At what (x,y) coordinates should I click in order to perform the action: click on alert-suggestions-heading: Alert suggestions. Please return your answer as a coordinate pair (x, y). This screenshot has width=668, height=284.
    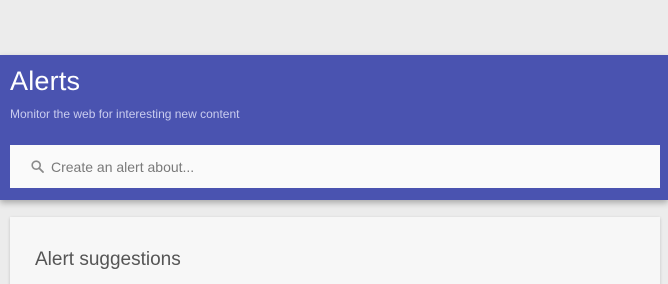
    Looking at the image, I should click on (108, 259).